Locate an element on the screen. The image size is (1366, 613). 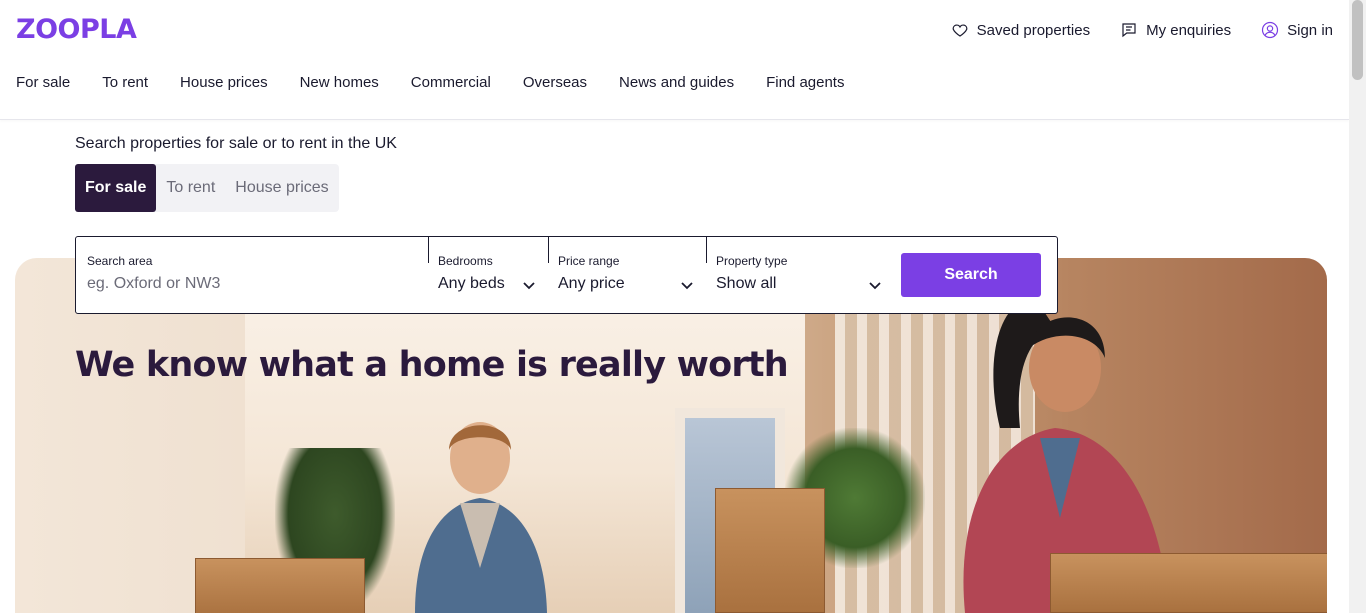
sign-in-link: Sign in is located at coordinates (1297, 30).